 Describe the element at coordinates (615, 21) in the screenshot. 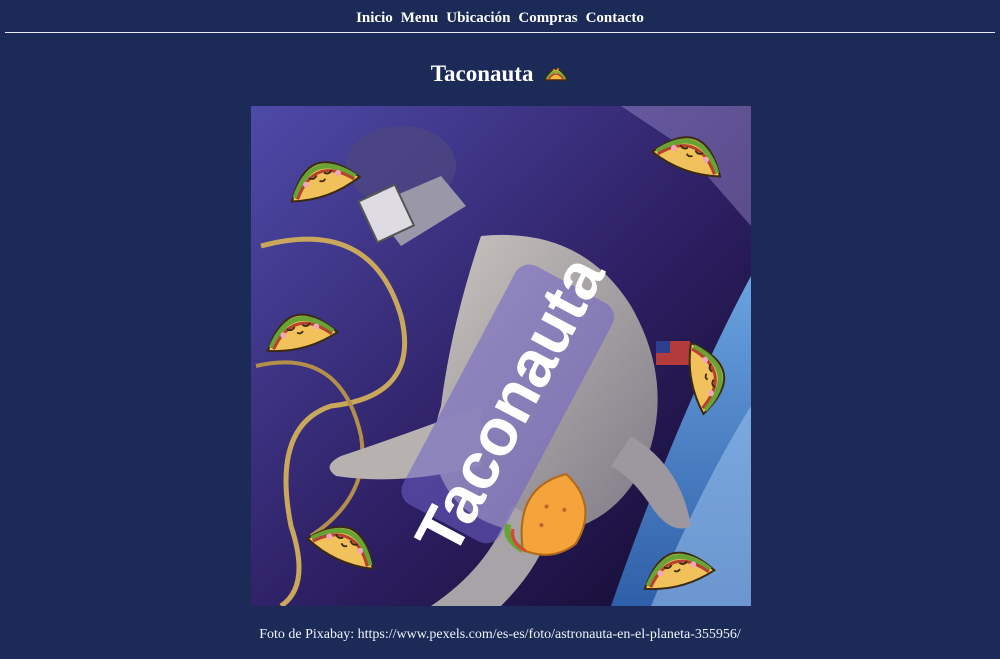

I see `nav-link-contacto: Contacto` at that location.